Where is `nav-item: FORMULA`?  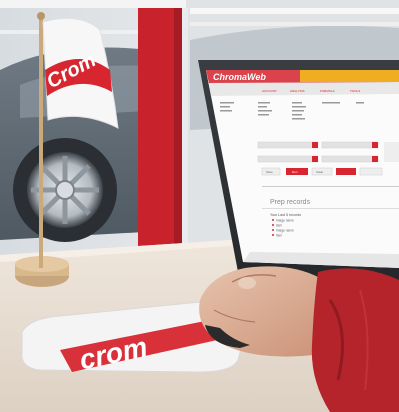 nav-item: FORMULA is located at coordinates (327, 91).